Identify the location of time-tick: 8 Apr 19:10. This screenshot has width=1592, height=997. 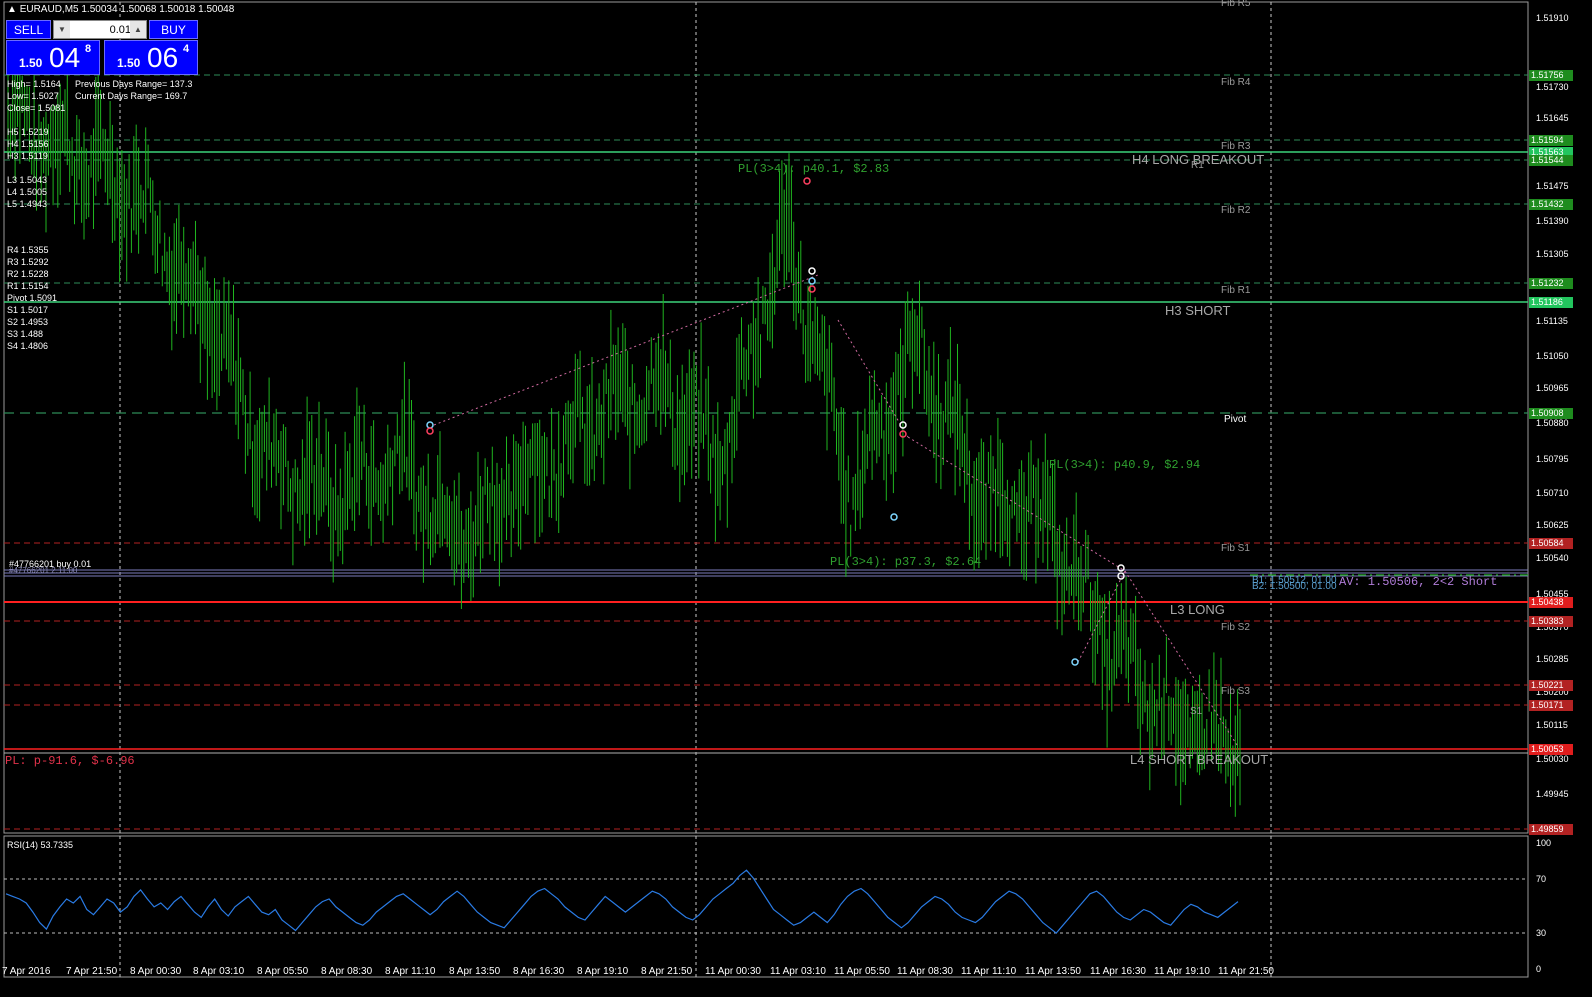
(603, 971).